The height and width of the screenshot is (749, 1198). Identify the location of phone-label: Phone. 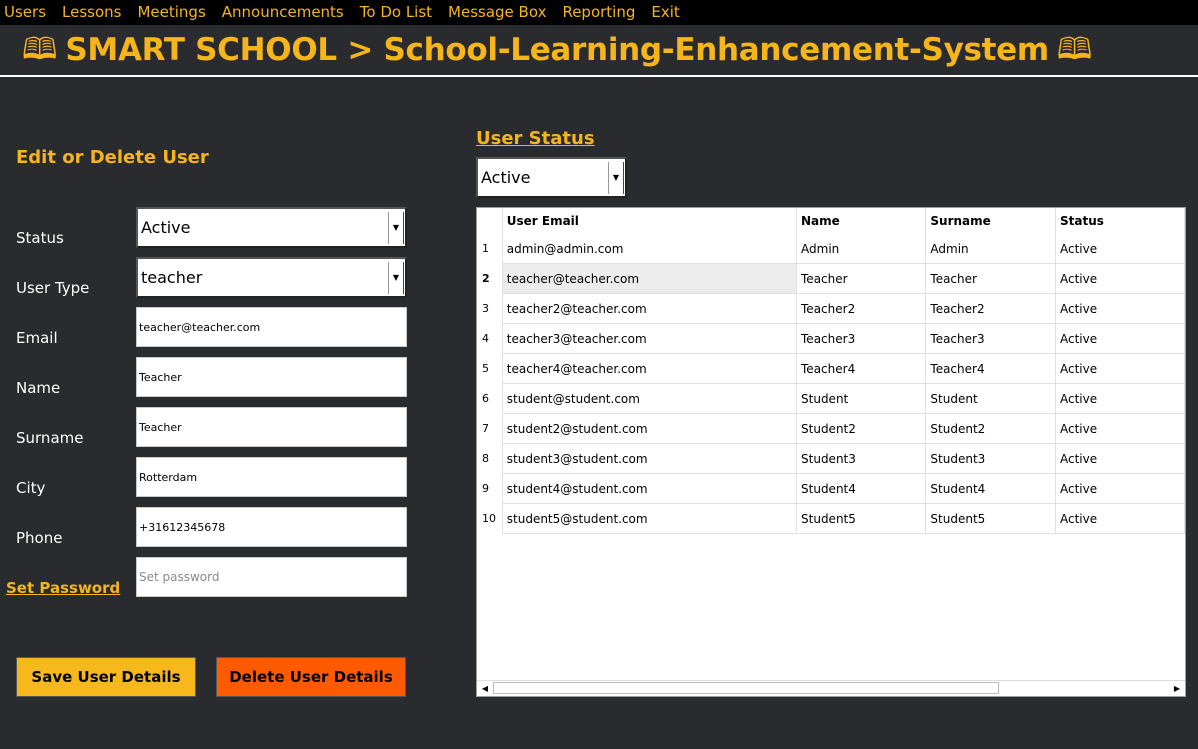
(39, 538).